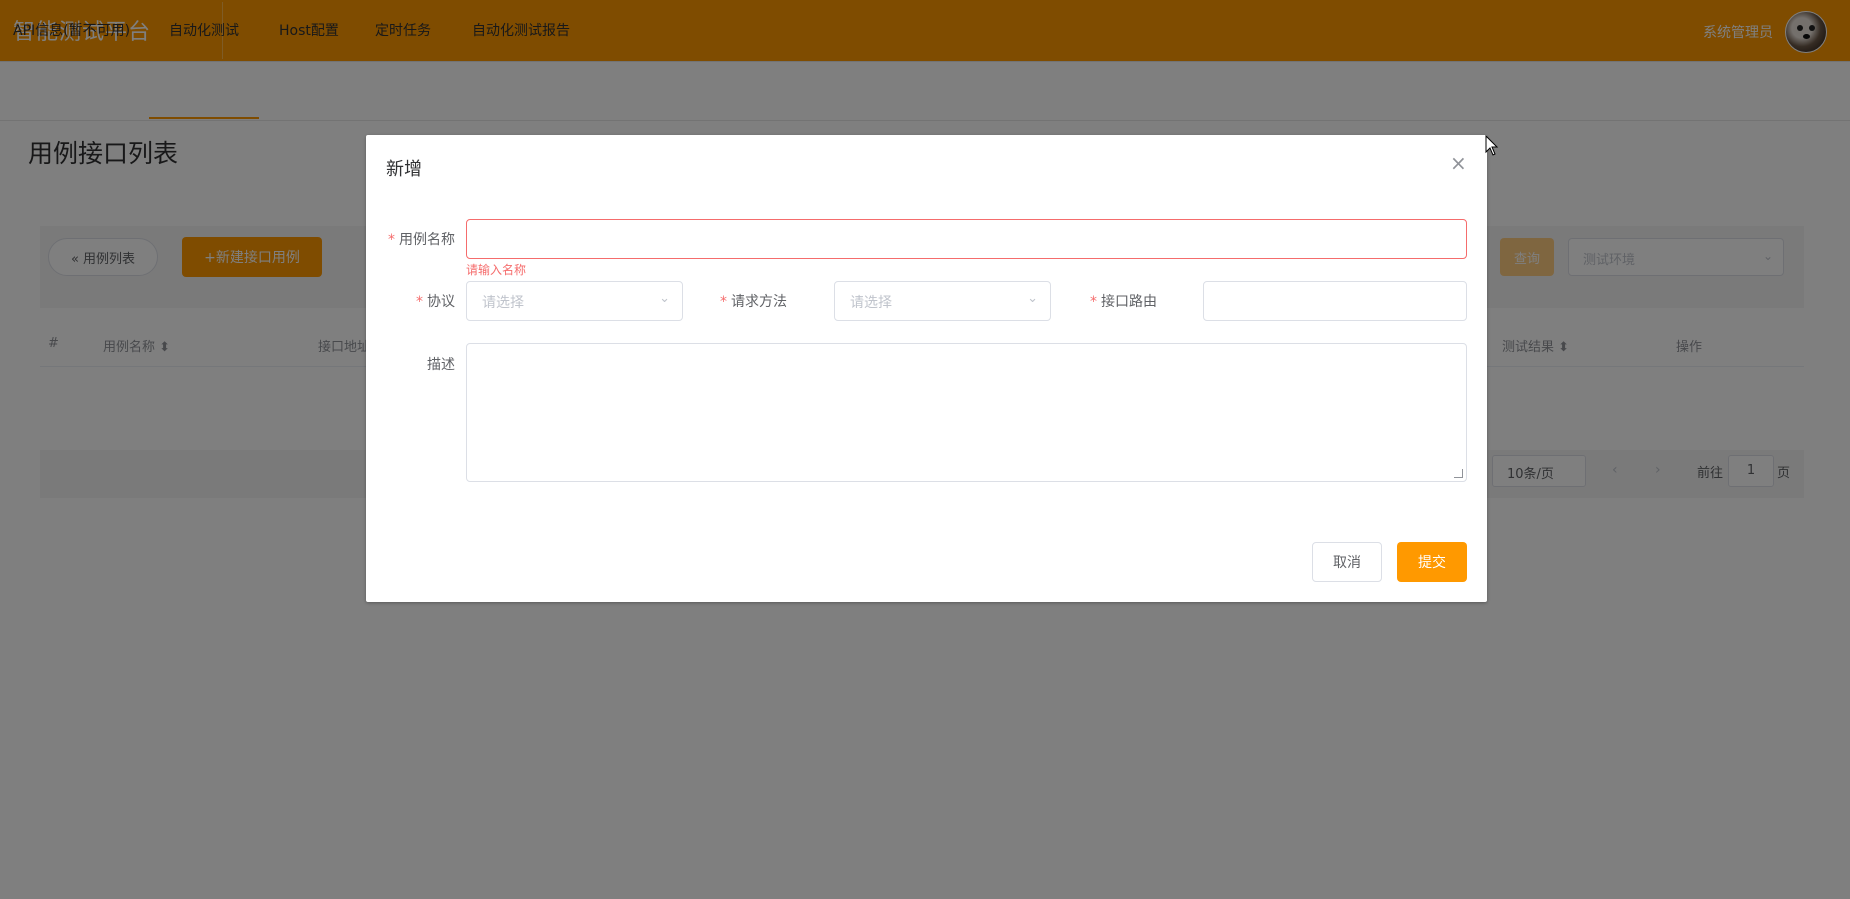 Image resolution: width=1850 pixels, height=899 pixels. I want to click on description-label: 描述, so click(441, 365).